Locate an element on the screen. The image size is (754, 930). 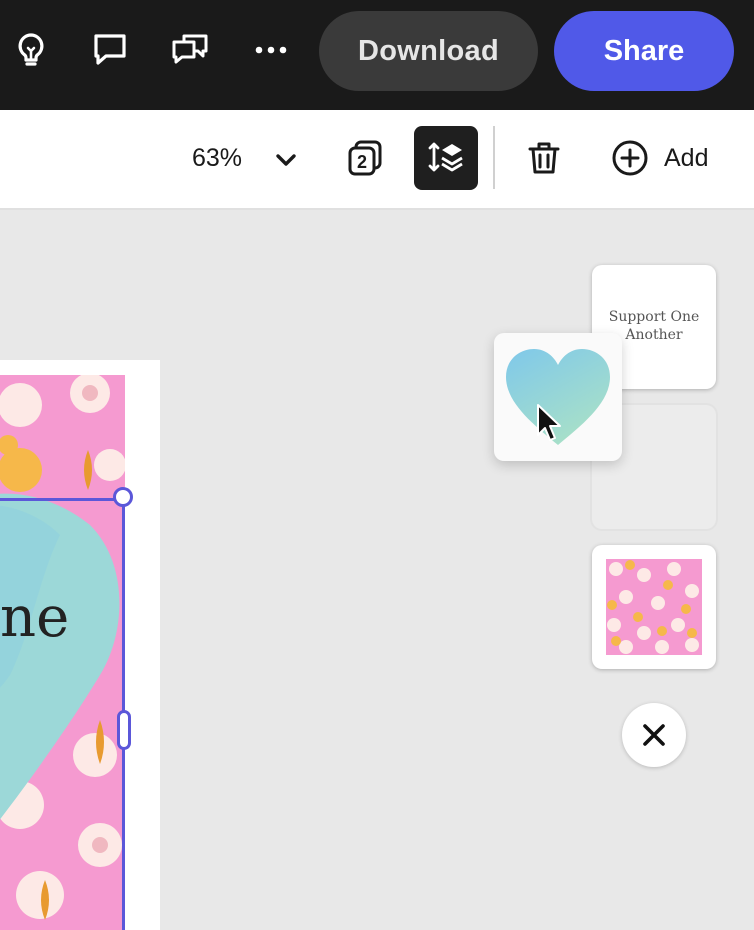
mouse-cursor-icon is located at coordinates (549, 422).